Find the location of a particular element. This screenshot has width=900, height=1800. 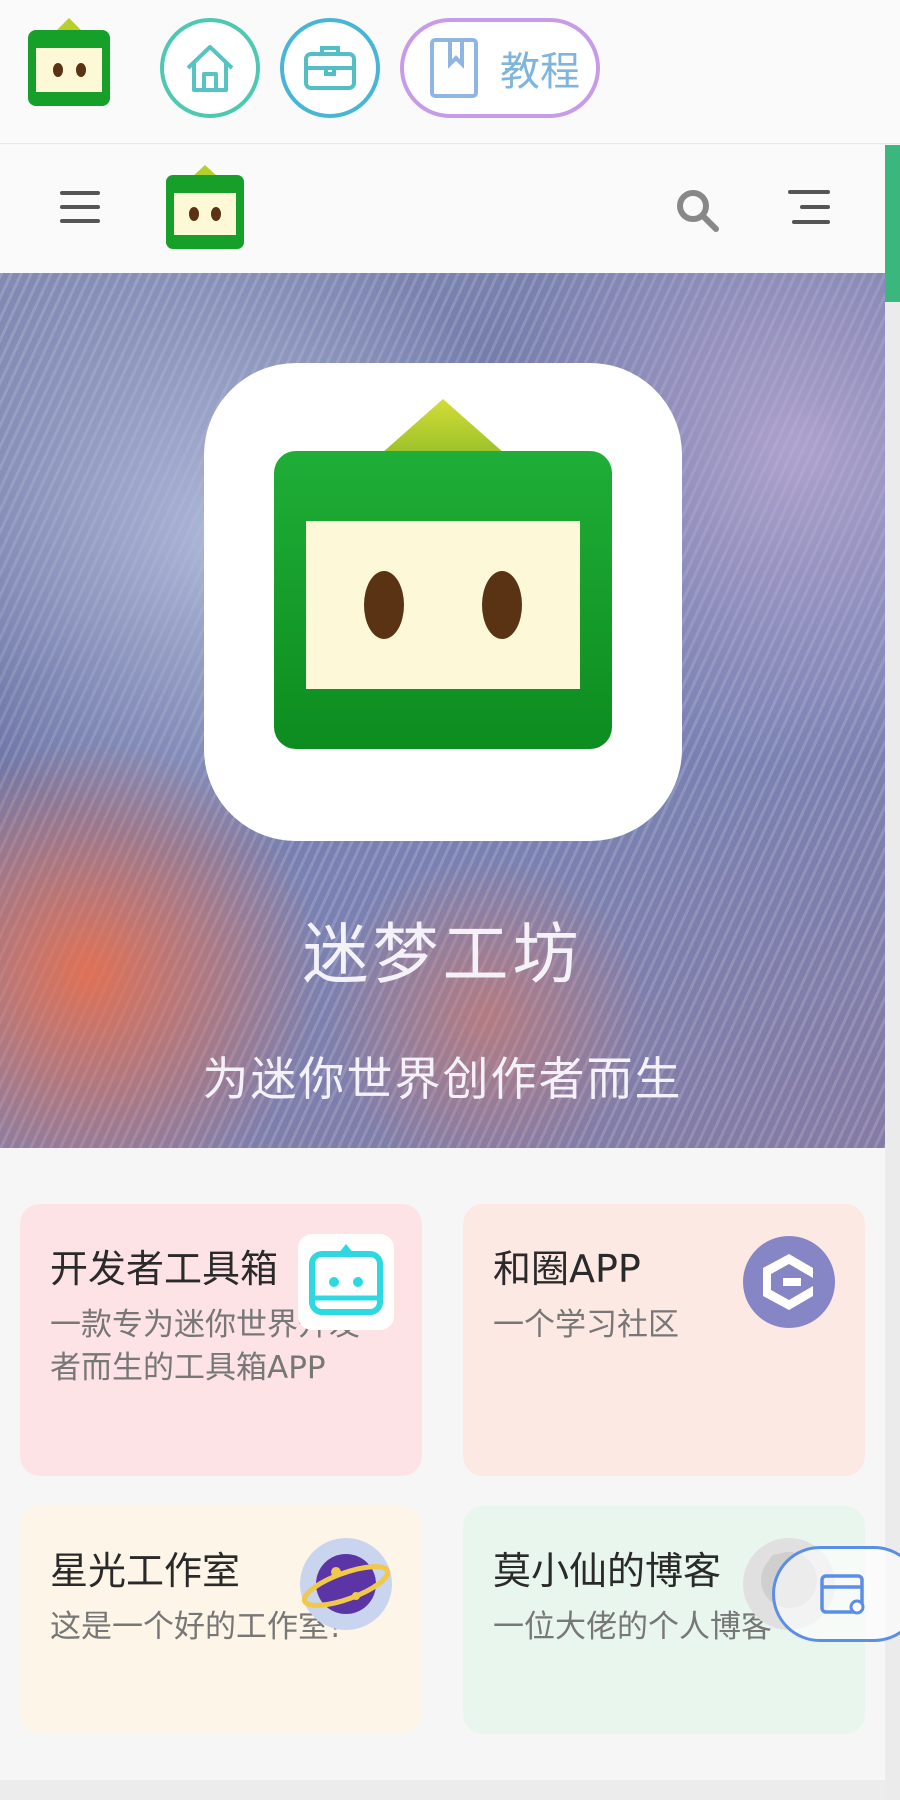

page-bottom-divider is located at coordinates (442, 1790).